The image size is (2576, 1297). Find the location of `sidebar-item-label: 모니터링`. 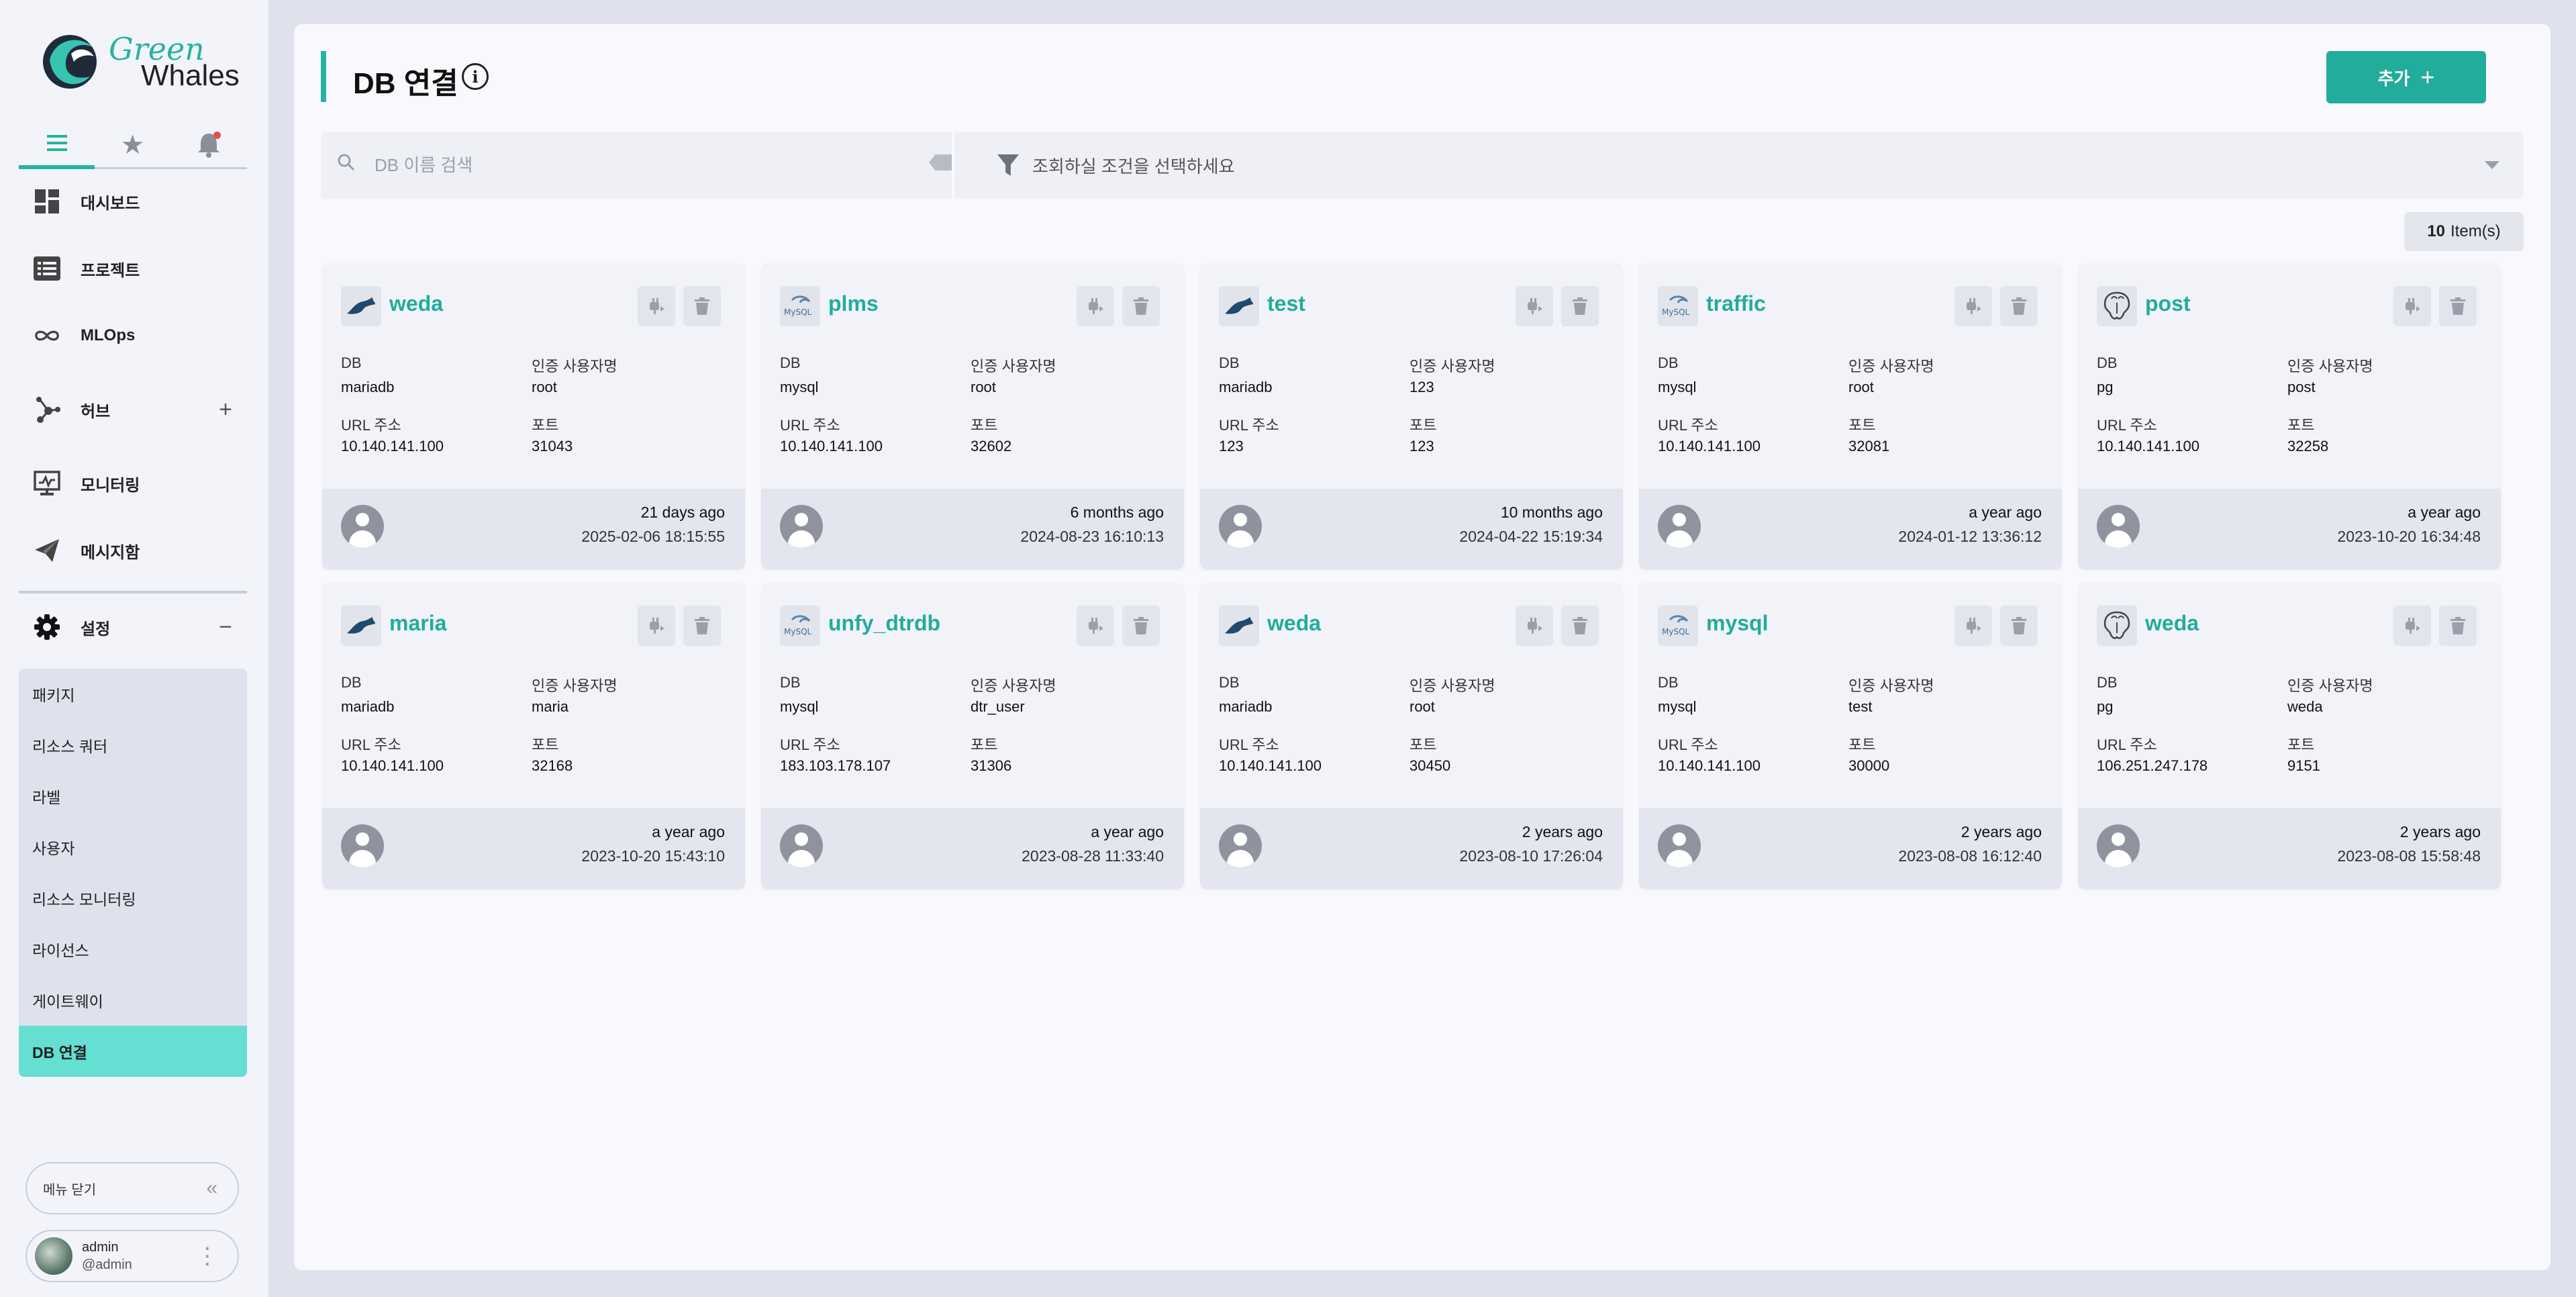

sidebar-item-label: 모니터링 is located at coordinates (110, 485).